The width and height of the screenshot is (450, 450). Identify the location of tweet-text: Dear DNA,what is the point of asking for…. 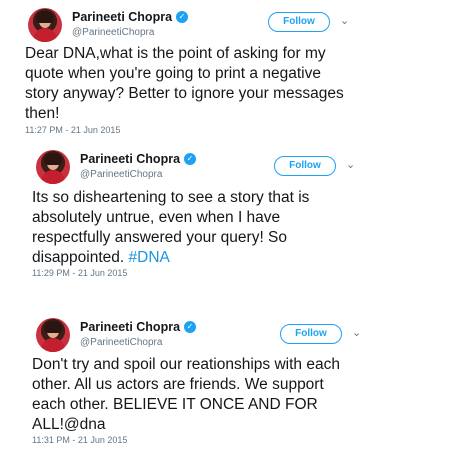
(184, 84).